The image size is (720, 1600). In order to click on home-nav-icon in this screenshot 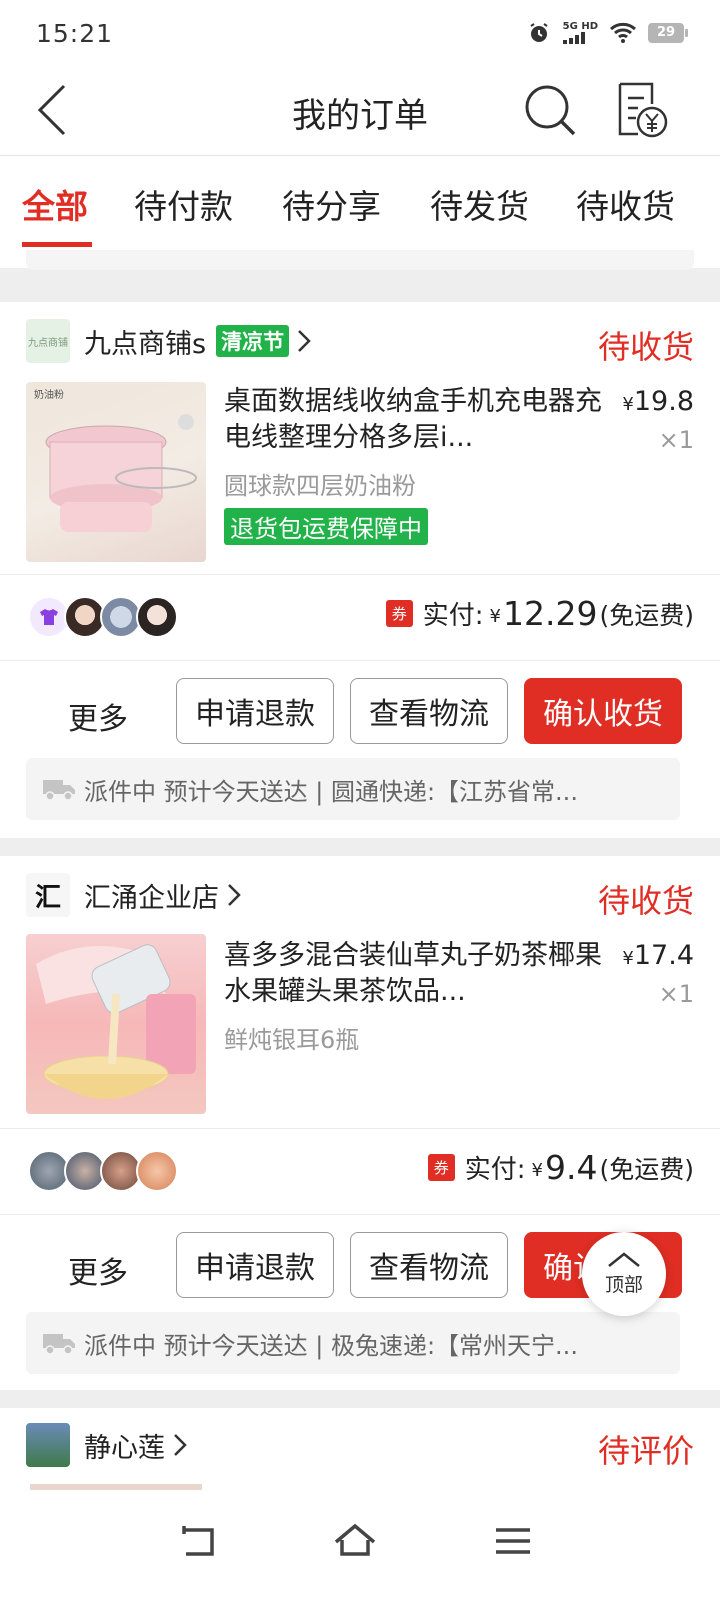, I will do `click(355, 1541)`.